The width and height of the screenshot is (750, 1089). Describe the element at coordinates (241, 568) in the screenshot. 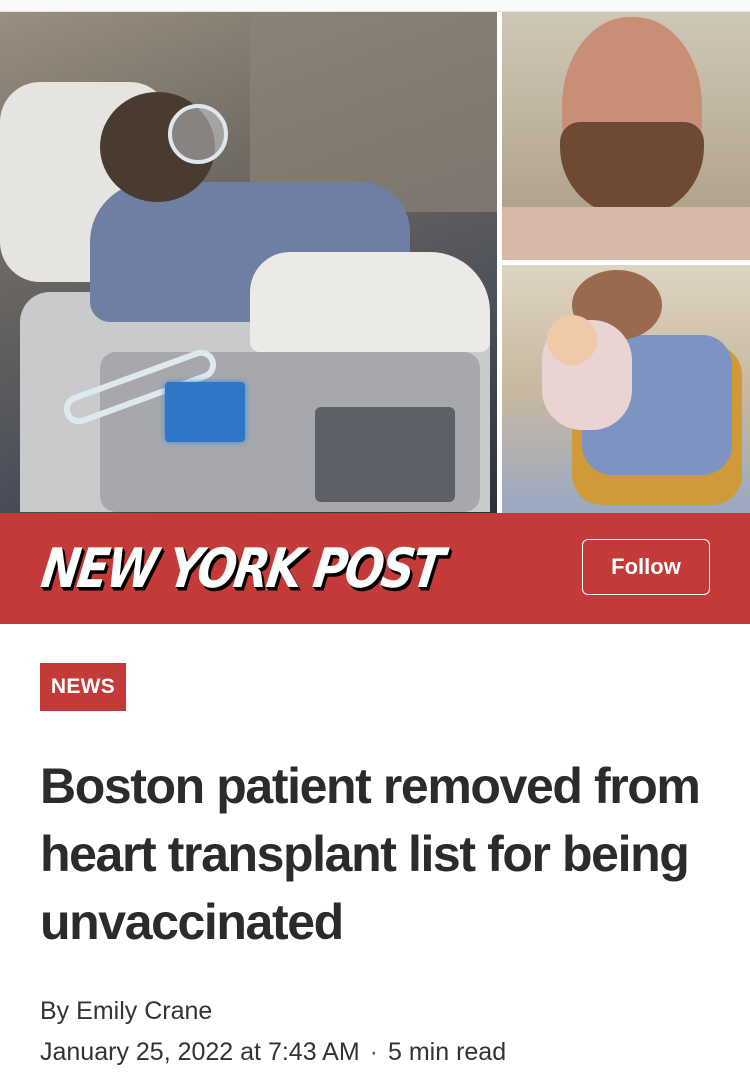

I see `new-york-post-logo: NEW YORK POST` at that location.